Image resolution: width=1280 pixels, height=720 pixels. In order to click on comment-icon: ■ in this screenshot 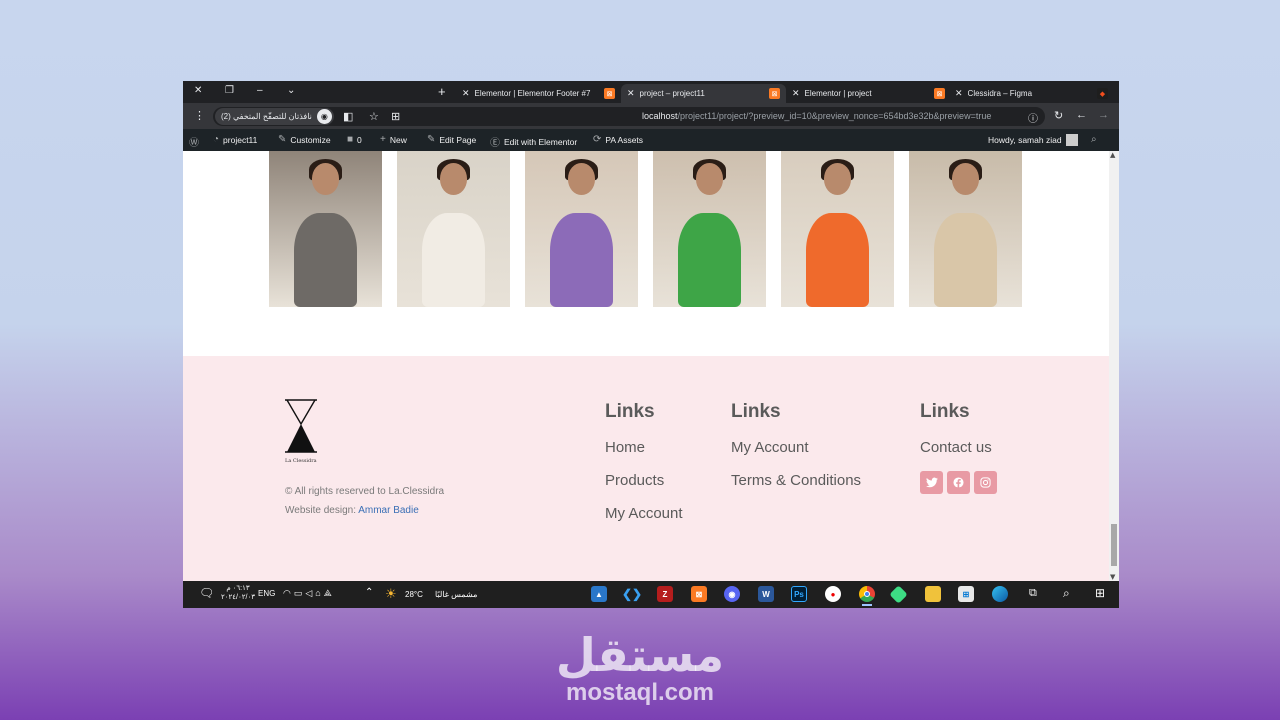, I will do `click(350, 139)`.